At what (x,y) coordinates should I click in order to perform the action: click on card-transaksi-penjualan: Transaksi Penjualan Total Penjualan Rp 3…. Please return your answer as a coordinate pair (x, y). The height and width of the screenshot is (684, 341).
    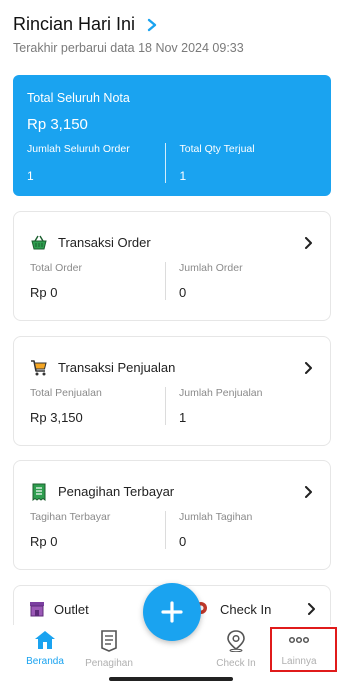
    Looking at the image, I should click on (172, 391).